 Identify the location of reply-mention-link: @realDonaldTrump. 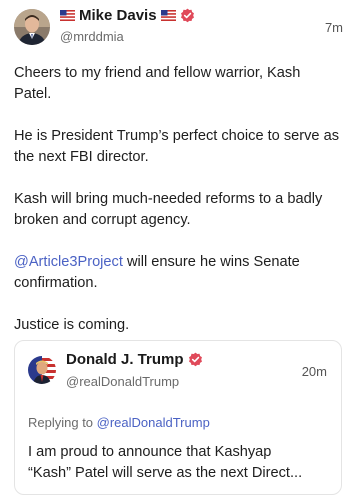
(153, 422).